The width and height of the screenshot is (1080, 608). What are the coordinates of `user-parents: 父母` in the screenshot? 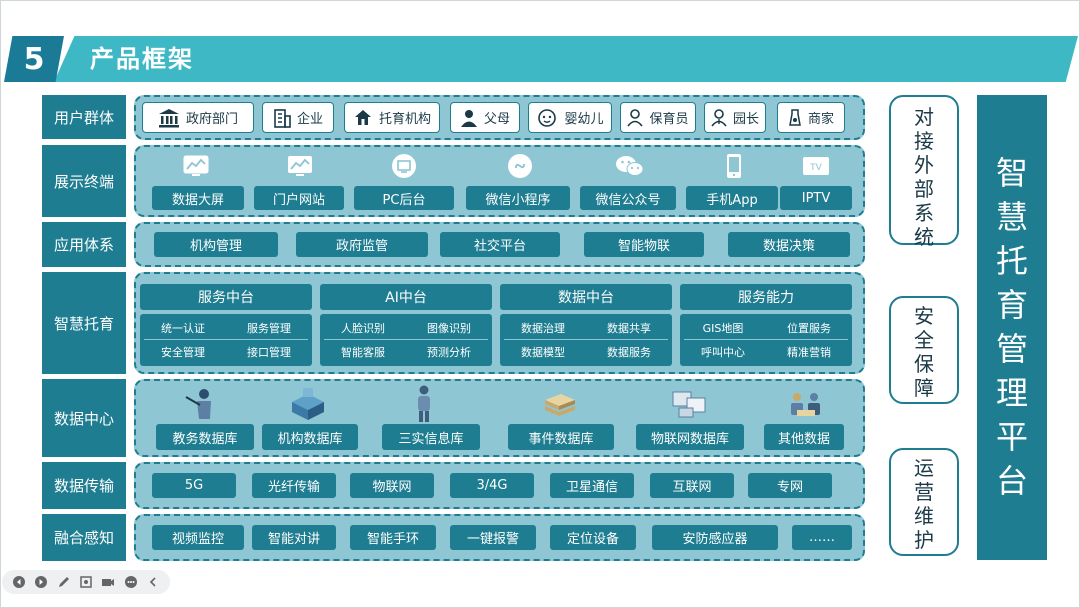 It's located at (485, 117).